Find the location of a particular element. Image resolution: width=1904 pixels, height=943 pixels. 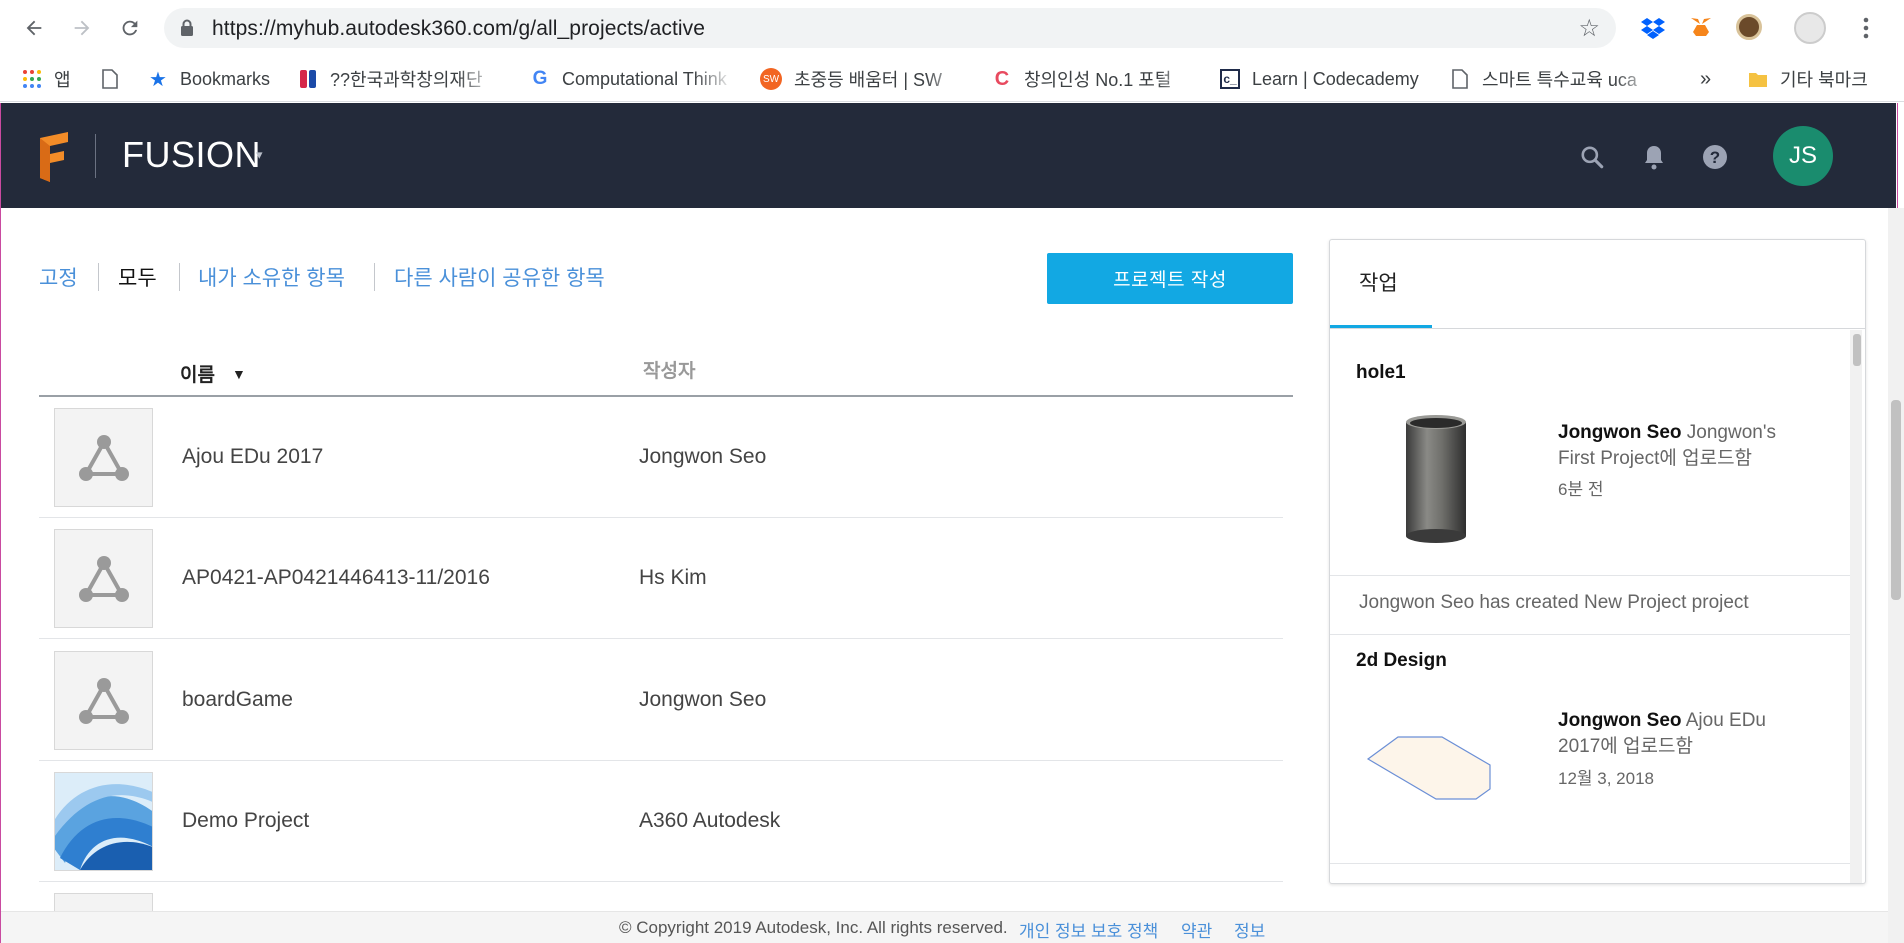

bookmark-page is located at coordinates (110, 79).